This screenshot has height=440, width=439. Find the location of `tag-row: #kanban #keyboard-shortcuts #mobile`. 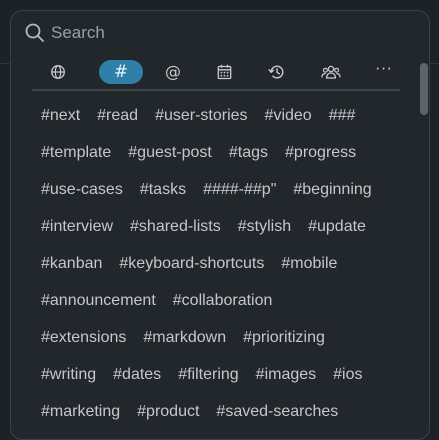

tag-row: #kanban #keyboard-shortcuts #mobile is located at coordinates (230, 263).